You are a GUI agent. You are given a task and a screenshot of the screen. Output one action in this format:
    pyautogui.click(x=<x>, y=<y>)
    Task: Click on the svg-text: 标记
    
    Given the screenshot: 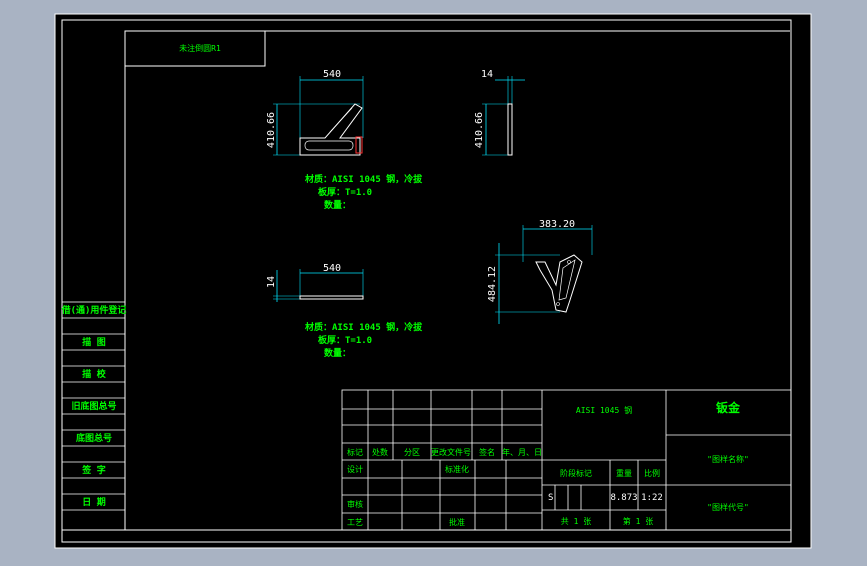 What is the action you would take?
    pyautogui.click(x=355, y=452)
    